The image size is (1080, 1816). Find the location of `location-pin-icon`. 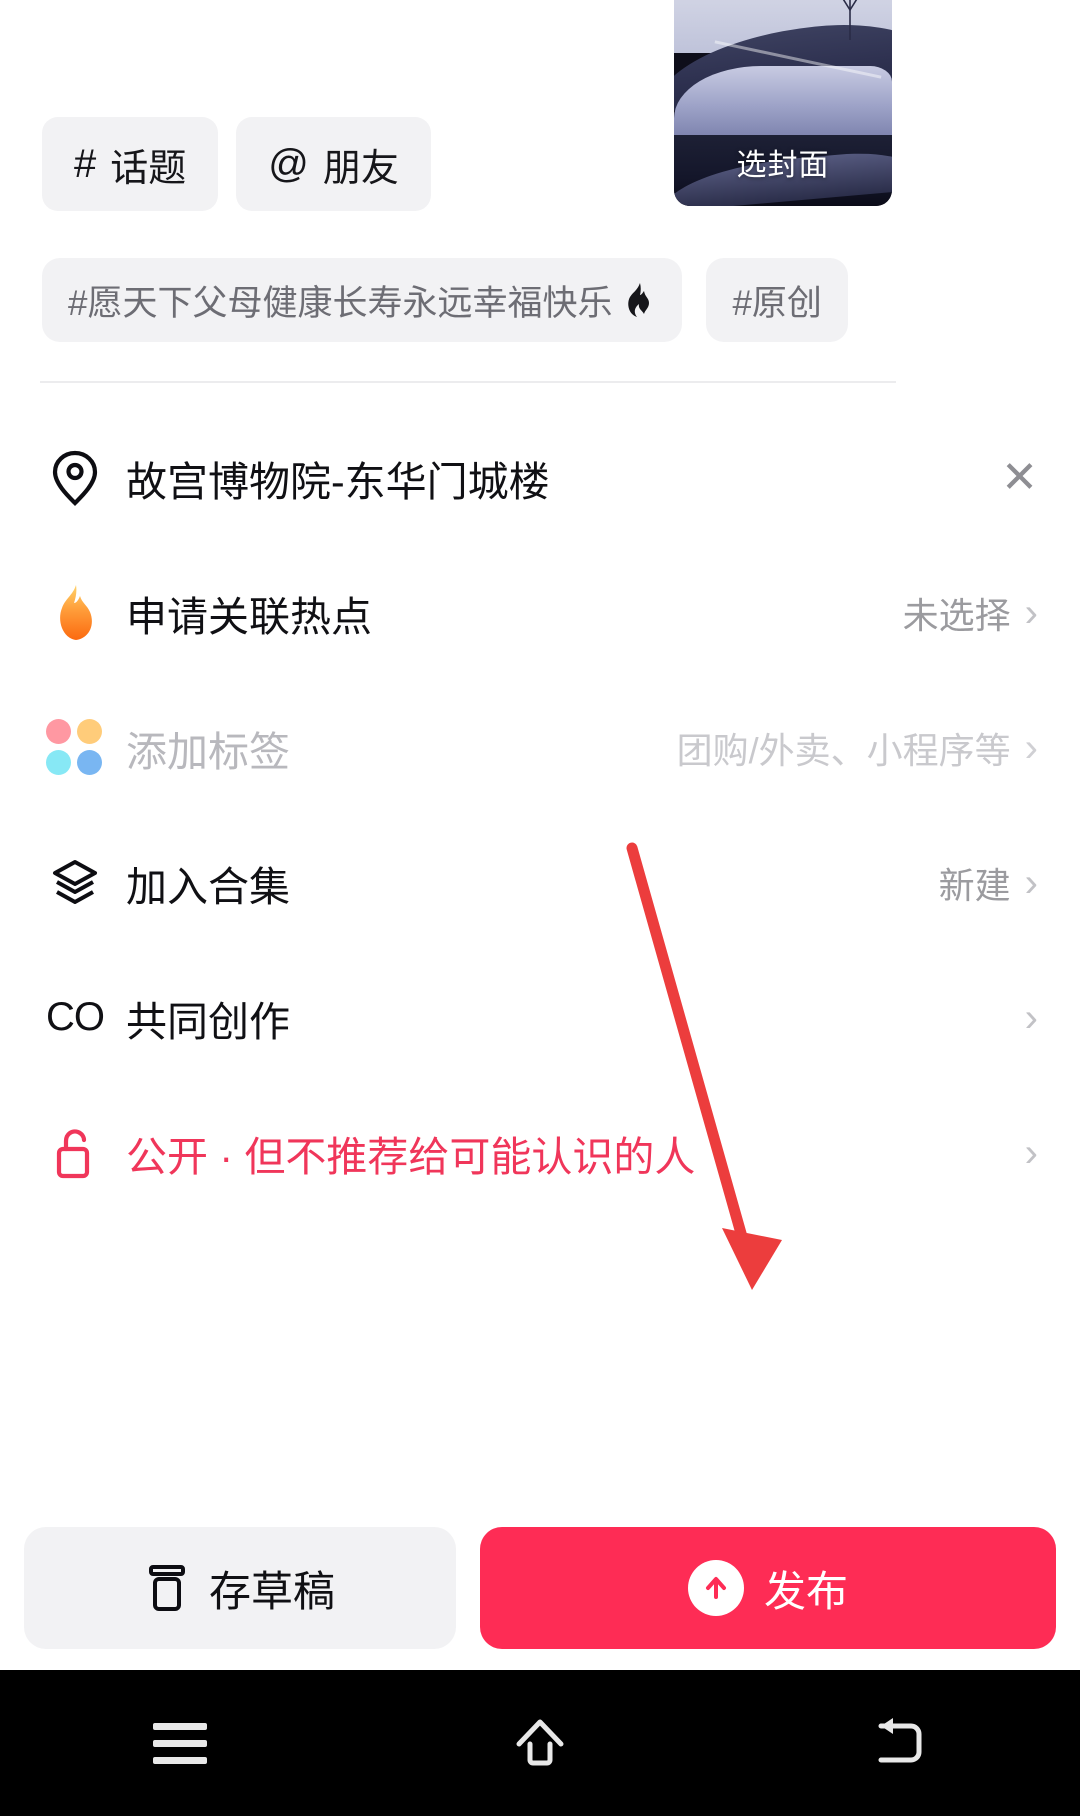

location-pin-icon is located at coordinates (75, 478).